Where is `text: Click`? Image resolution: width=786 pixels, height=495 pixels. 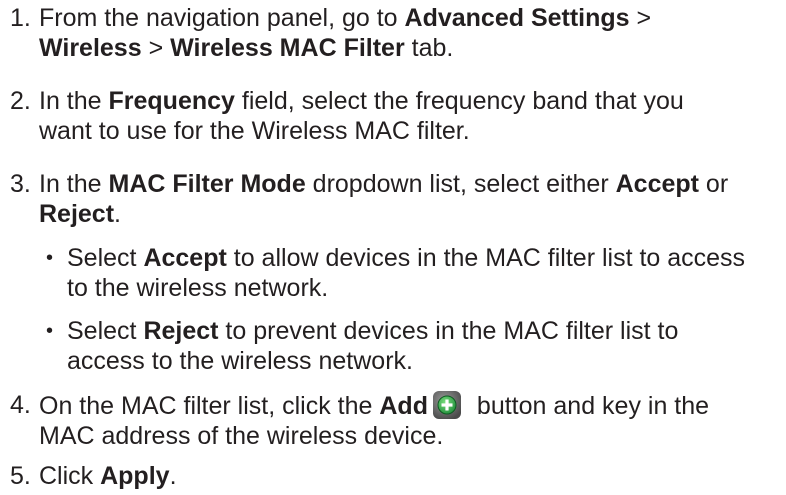
text: Click is located at coordinates (70, 476).